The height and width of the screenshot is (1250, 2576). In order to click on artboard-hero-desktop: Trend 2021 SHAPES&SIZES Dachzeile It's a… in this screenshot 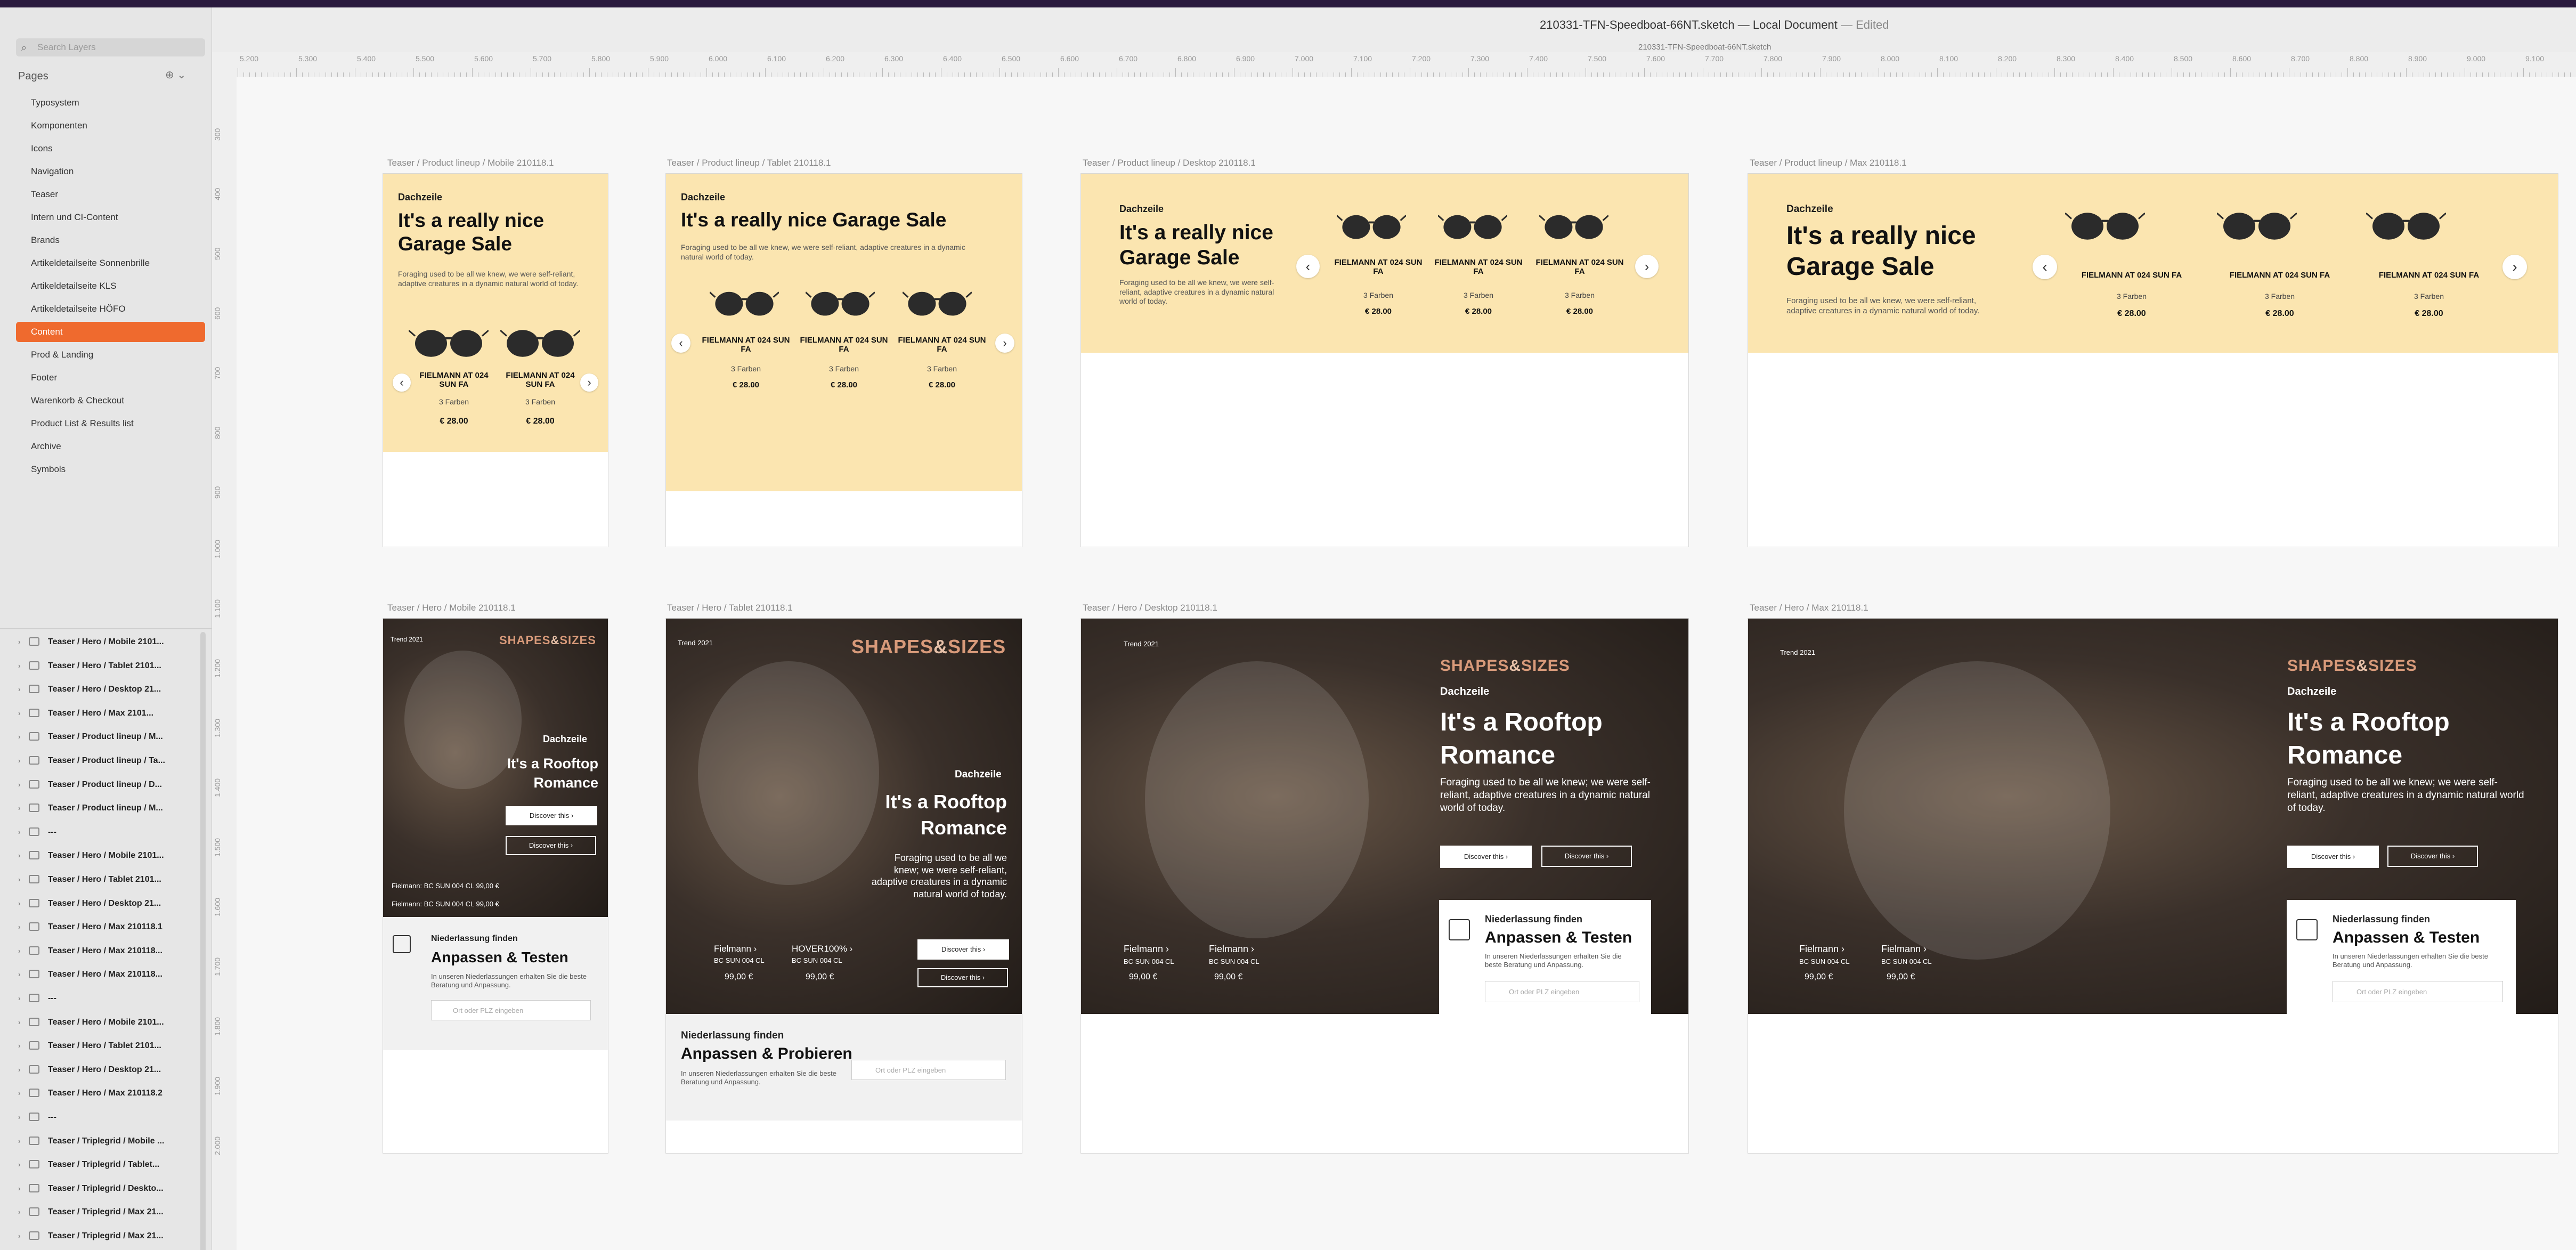, I will do `click(1384, 886)`.